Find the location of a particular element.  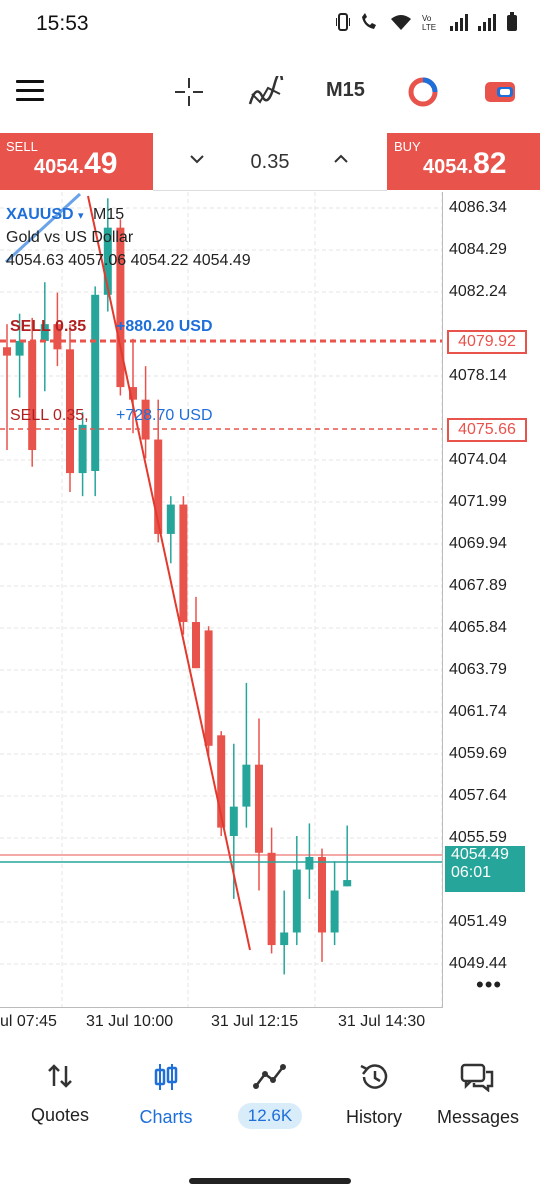

time-axis-label: 31 Jul 12:15 is located at coordinates (255, 1021).